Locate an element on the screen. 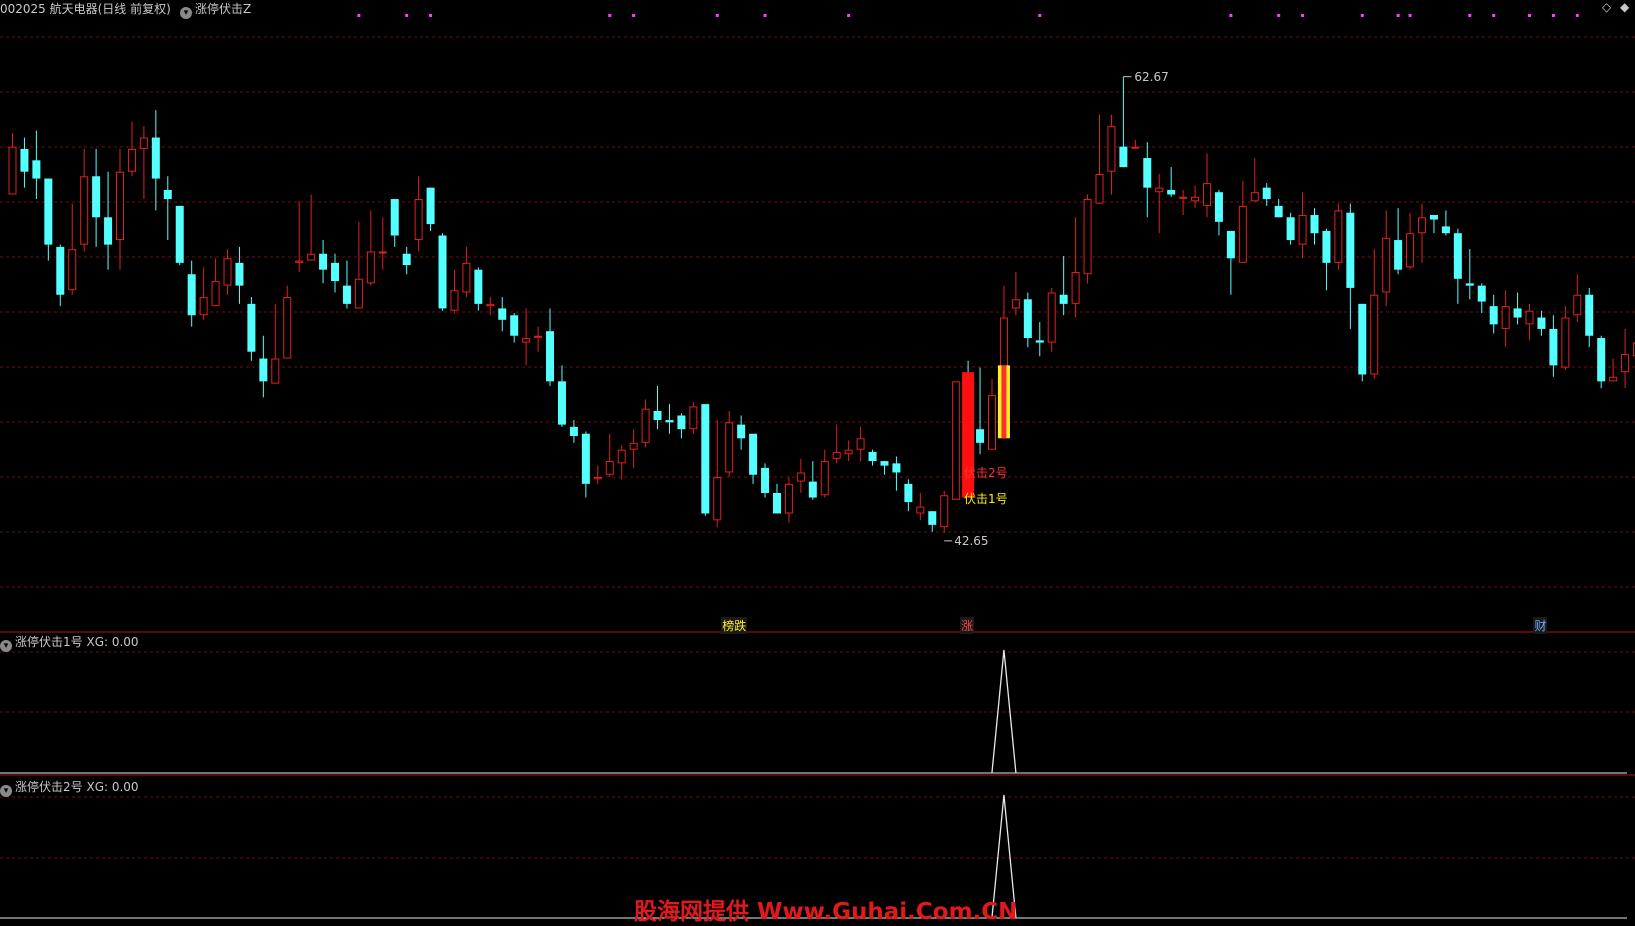 The height and width of the screenshot is (926, 1635). high-price-value: 62.67 is located at coordinates (1151, 76).